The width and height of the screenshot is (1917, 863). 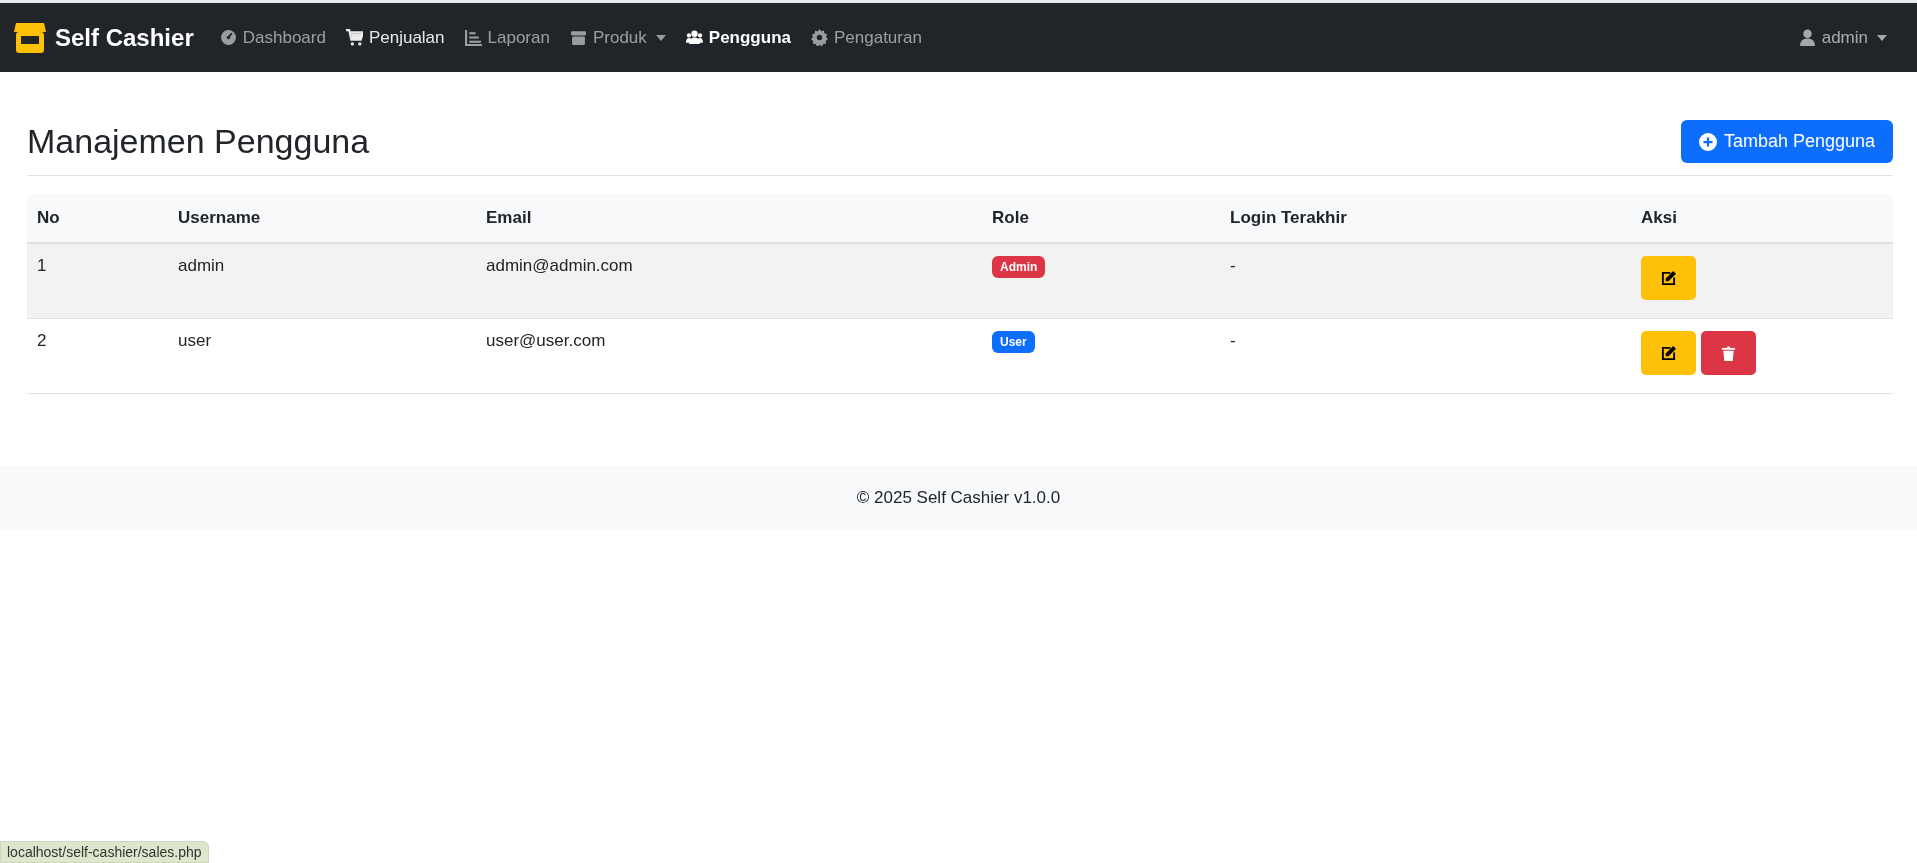 I want to click on page-title: Manajemen Pengguna, so click(x=198, y=141).